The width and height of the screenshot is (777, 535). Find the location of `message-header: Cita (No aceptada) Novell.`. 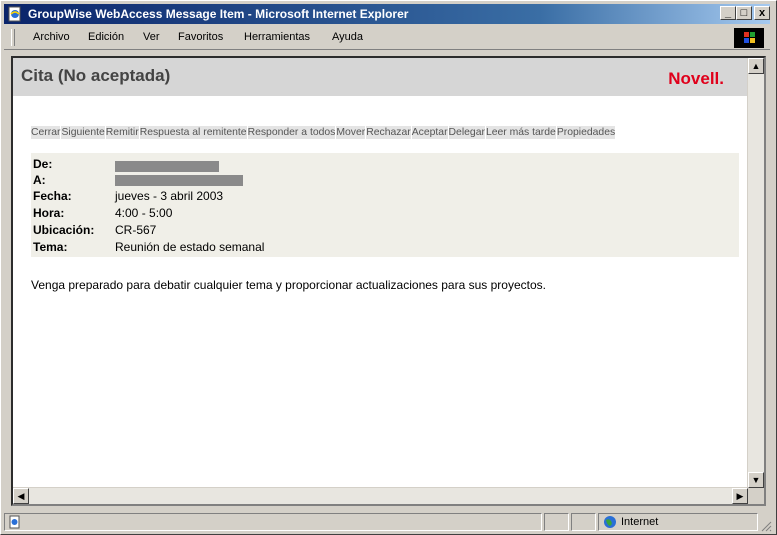

message-header: Cita (No aceptada) Novell. is located at coordinates (381, 77).